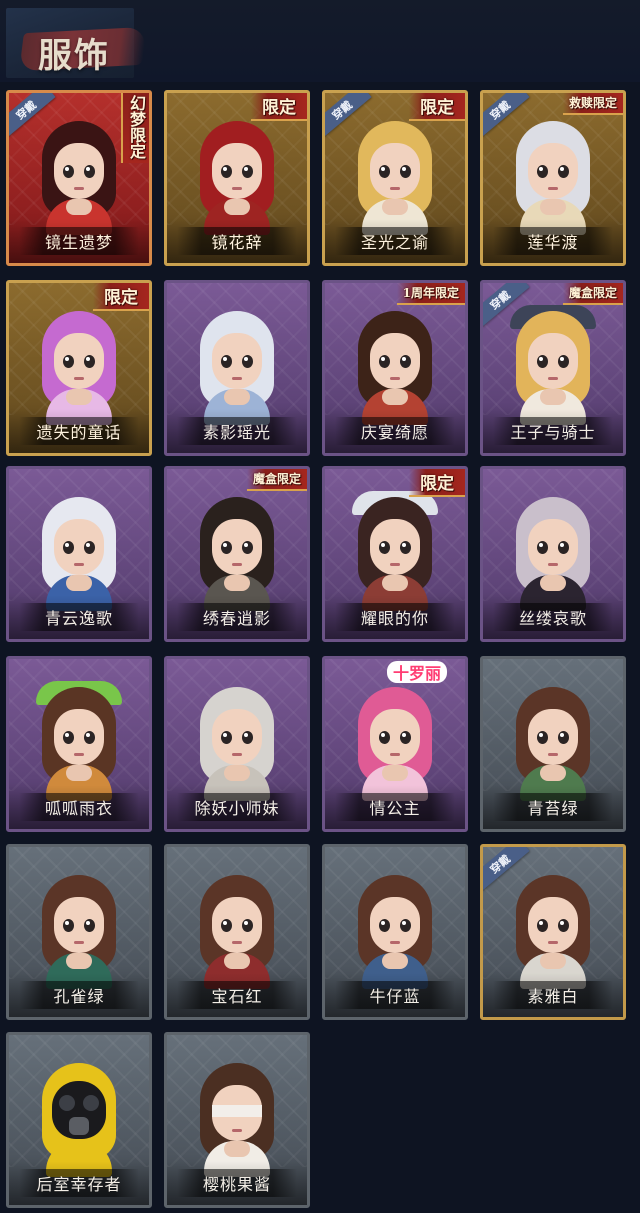 The height and width of the screenshot is (1213, 640). I want to click on costume-name: 牛仔蓝, so click(395, 995).